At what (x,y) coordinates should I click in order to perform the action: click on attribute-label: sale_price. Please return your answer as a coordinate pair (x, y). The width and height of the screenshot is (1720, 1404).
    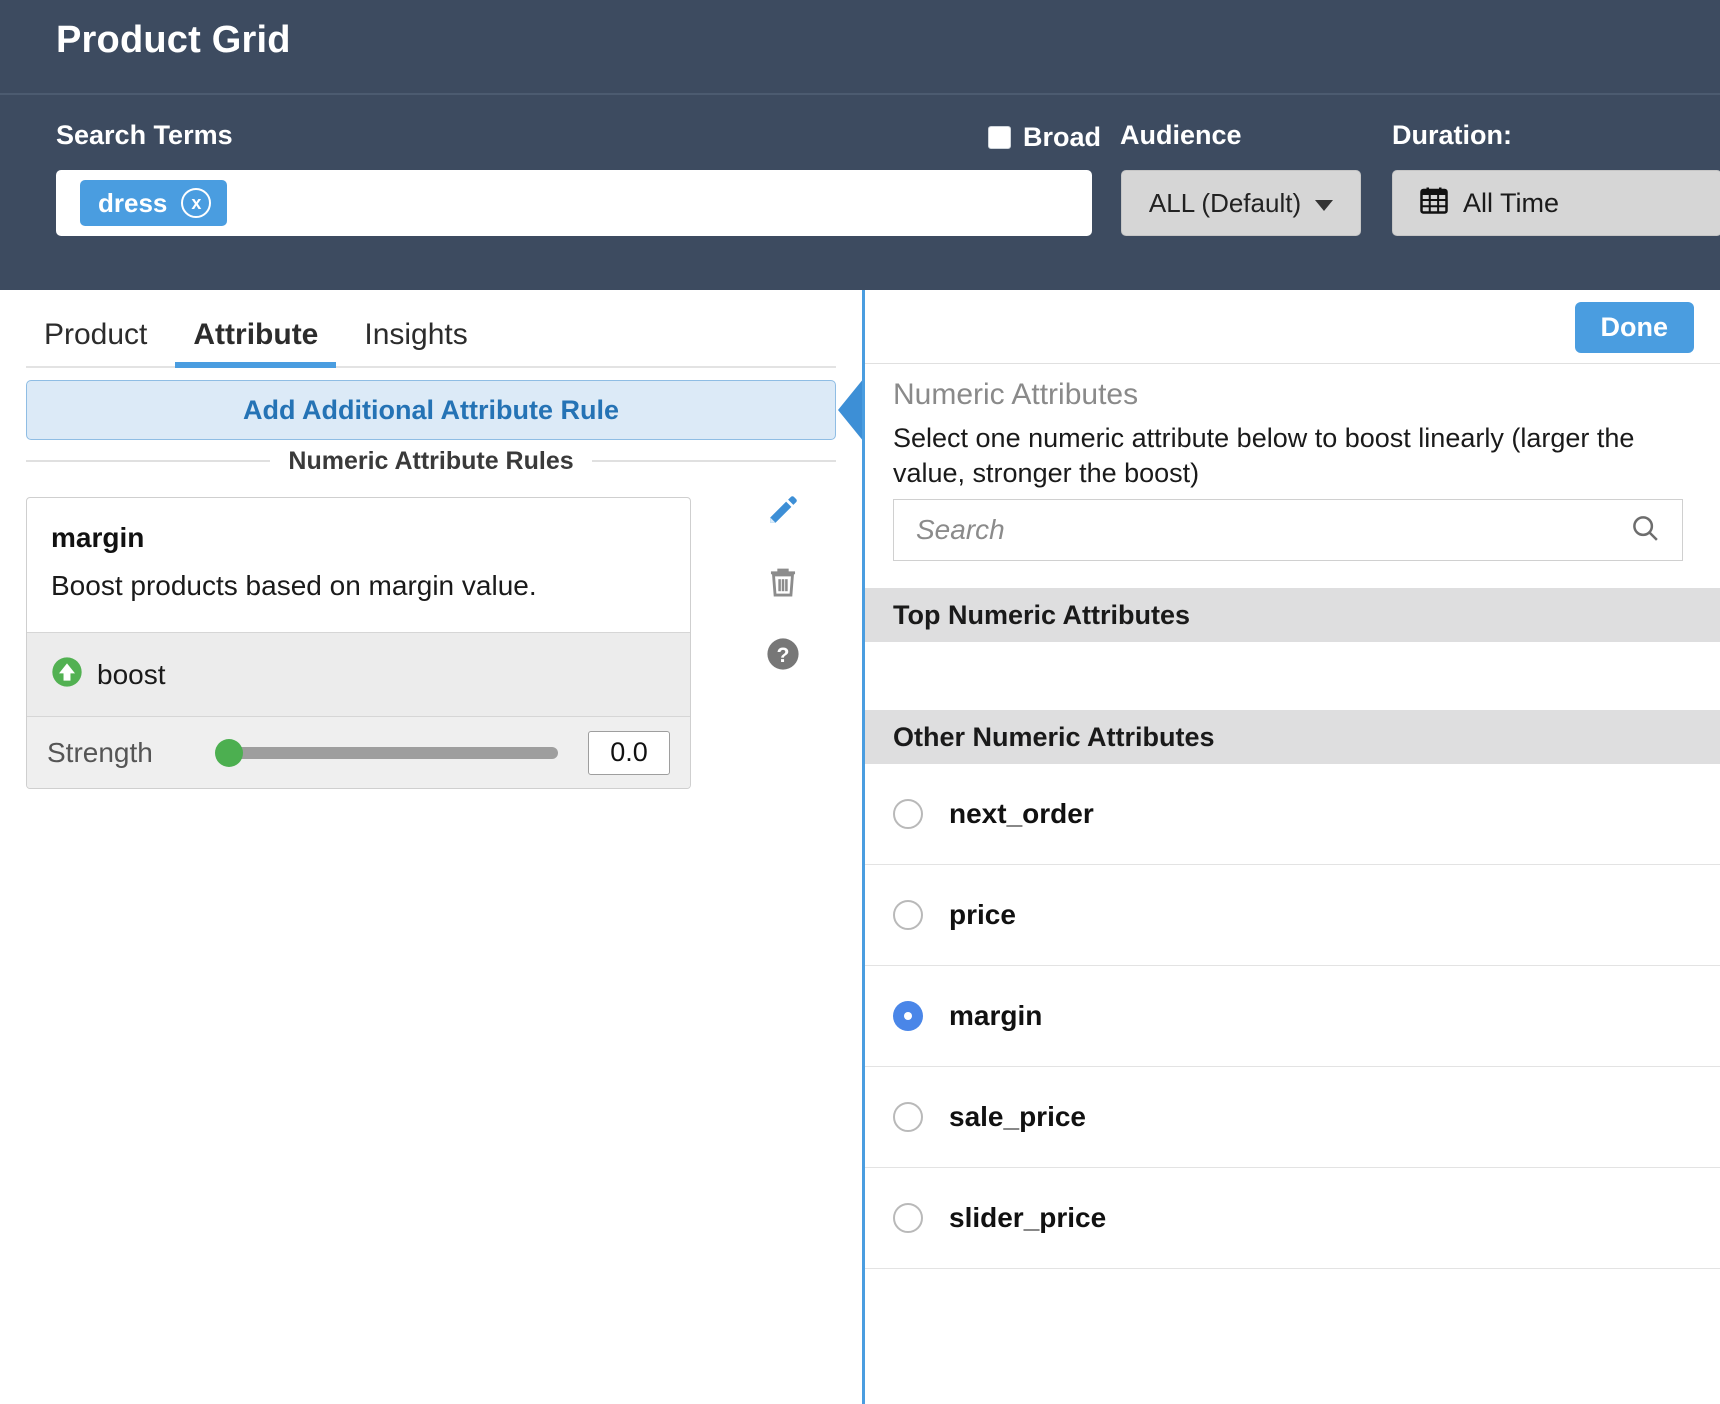
    Looking at the image, I should click on (1017, 1116).